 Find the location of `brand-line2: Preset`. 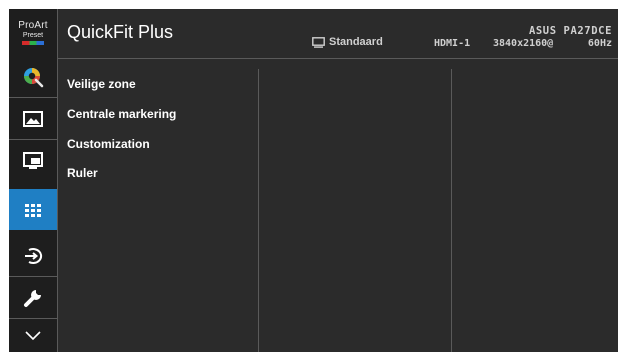

brand-line2: Preset is located at coordinates (33, 35).